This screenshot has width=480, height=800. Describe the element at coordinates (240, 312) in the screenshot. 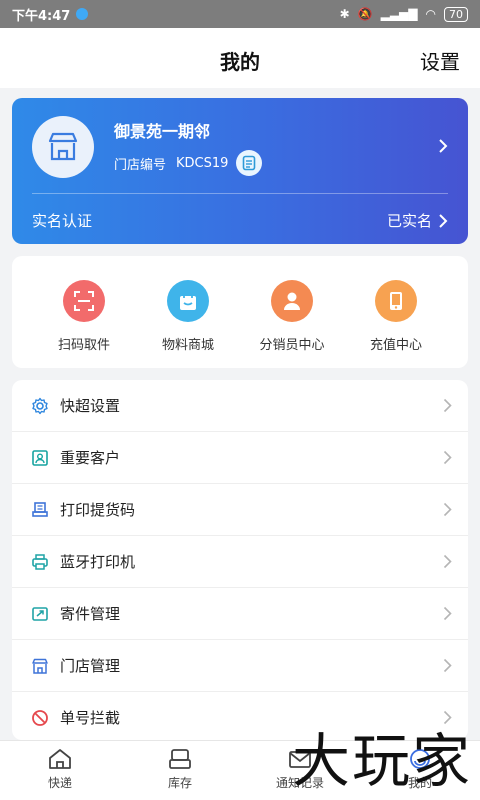

I see `quick-actions: 扫码取件 物料商城 分销员中心 充值中心` at that location.